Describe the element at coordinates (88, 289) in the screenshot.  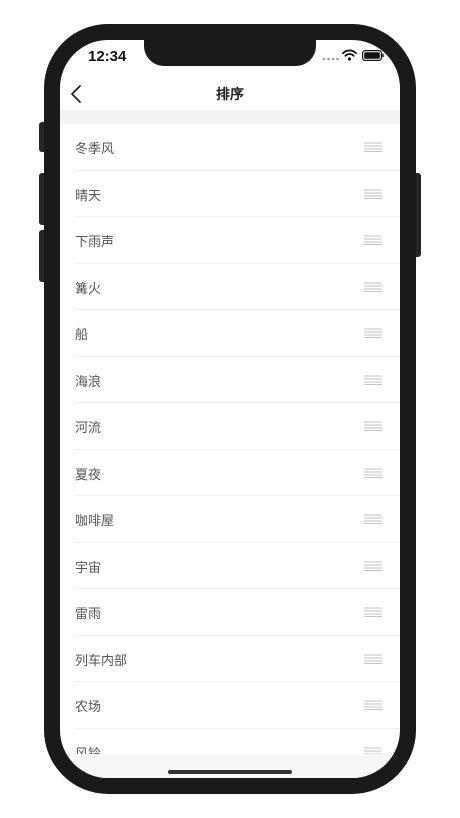
I see `list-item-label: 篝火` at that location.